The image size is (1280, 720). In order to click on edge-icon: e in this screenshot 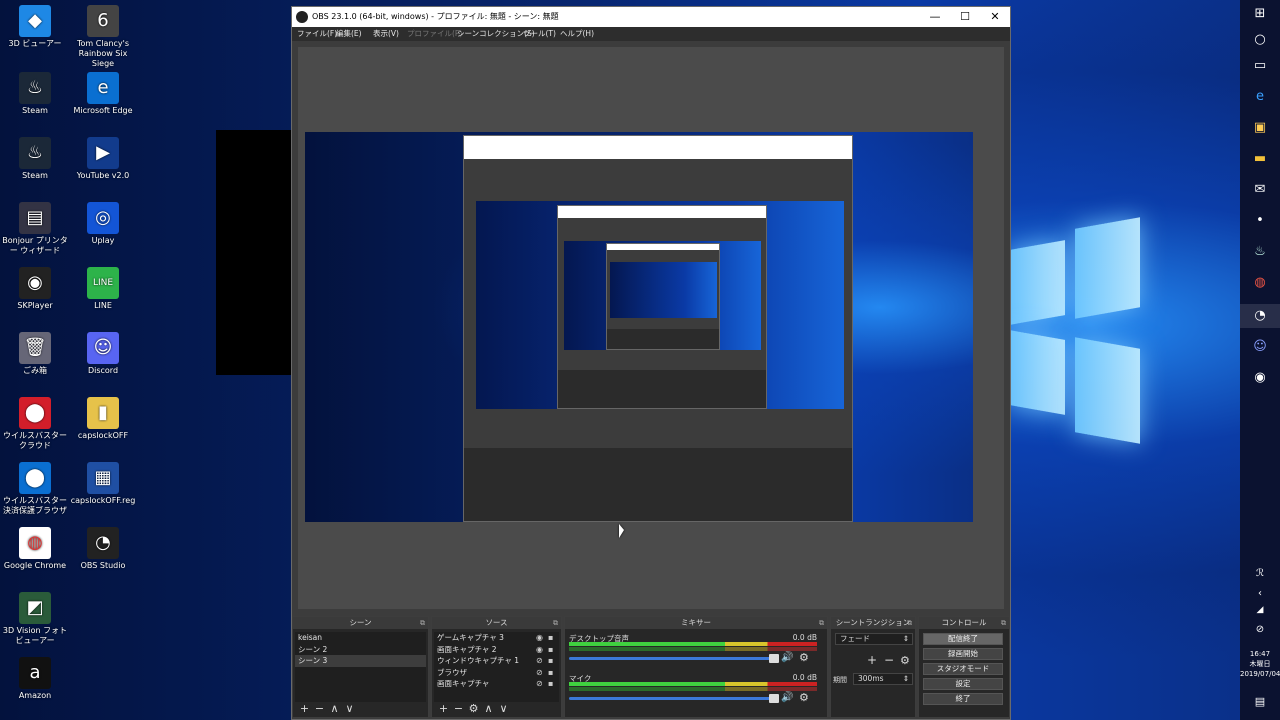, I will do `click(1260, 97)`.